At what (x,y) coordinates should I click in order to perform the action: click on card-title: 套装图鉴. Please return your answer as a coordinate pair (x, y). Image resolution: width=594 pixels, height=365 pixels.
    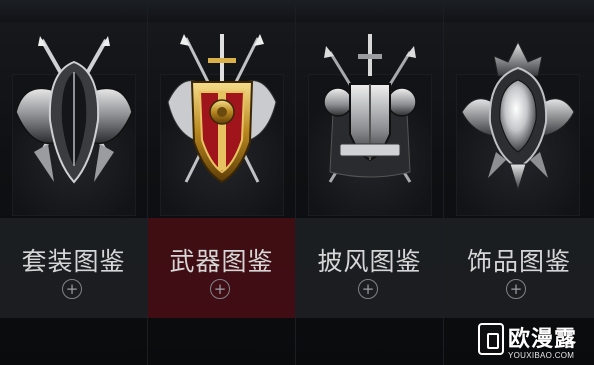
    Looking at the image, I should click on (73, 261).